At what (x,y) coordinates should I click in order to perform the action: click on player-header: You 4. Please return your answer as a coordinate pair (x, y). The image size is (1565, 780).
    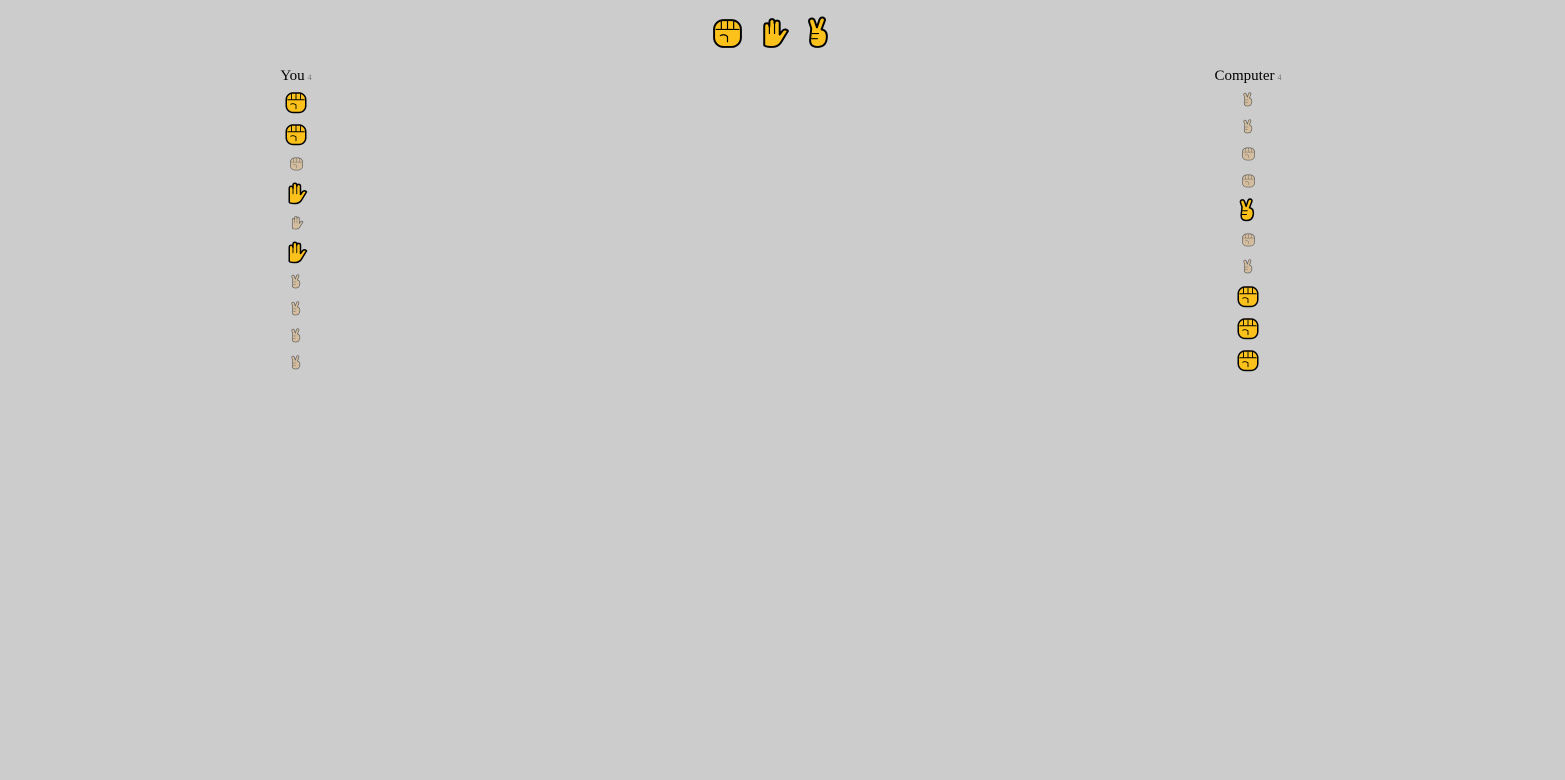
    Looking at the image, I should click on (295, 76).